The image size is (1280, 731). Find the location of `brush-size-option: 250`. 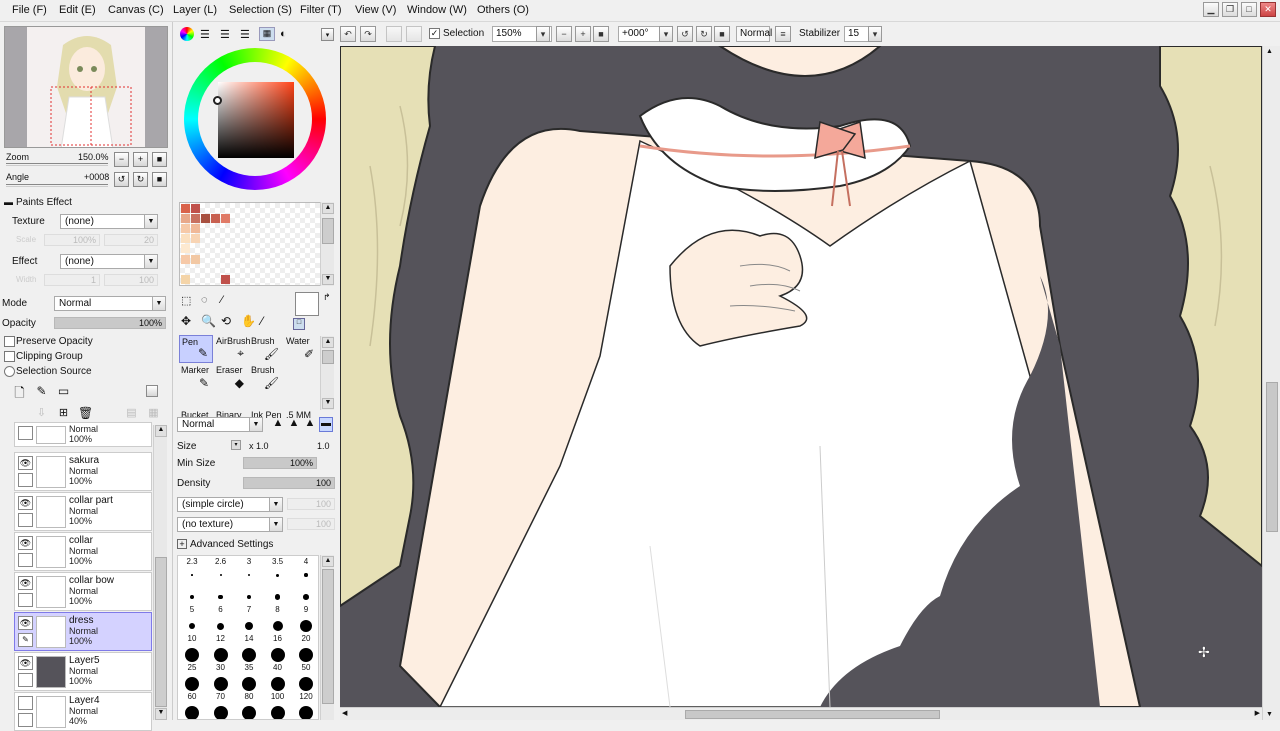

brush-size-option: 250 is located at coordinates (249, 710).